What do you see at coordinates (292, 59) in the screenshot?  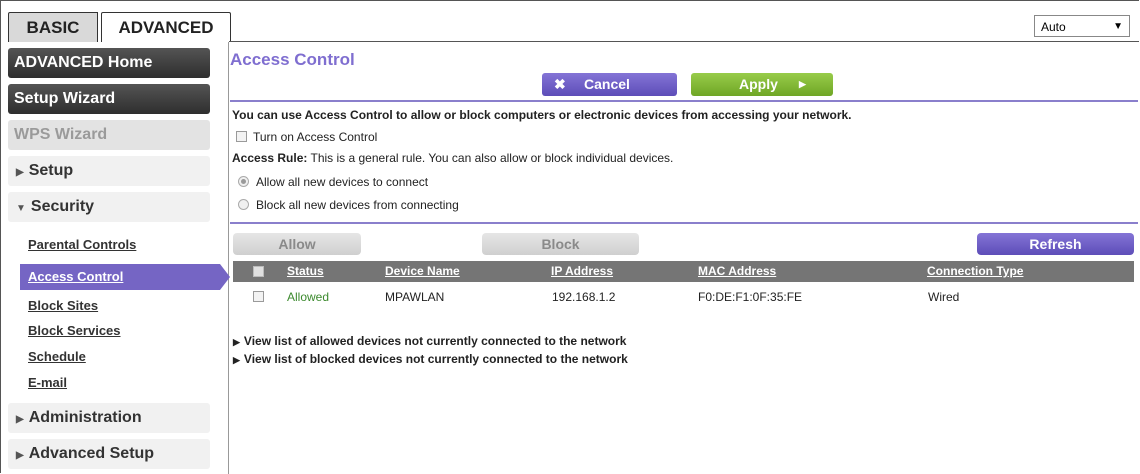 I see `page-title: Access Control` at bounding box center [292, 59].